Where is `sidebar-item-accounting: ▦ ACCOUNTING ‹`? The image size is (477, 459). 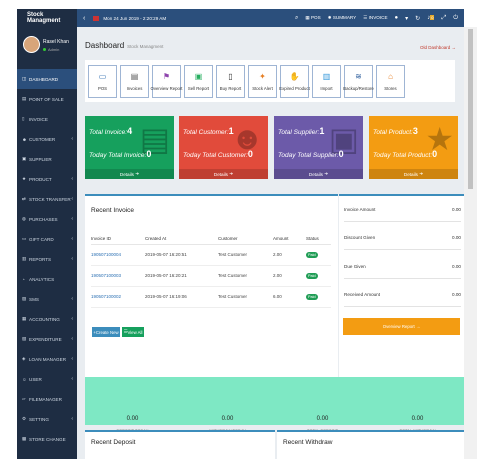
sidebar-item-accounting: ▦ ACCOUNTING ‹ is located at coordinates (47, 319).